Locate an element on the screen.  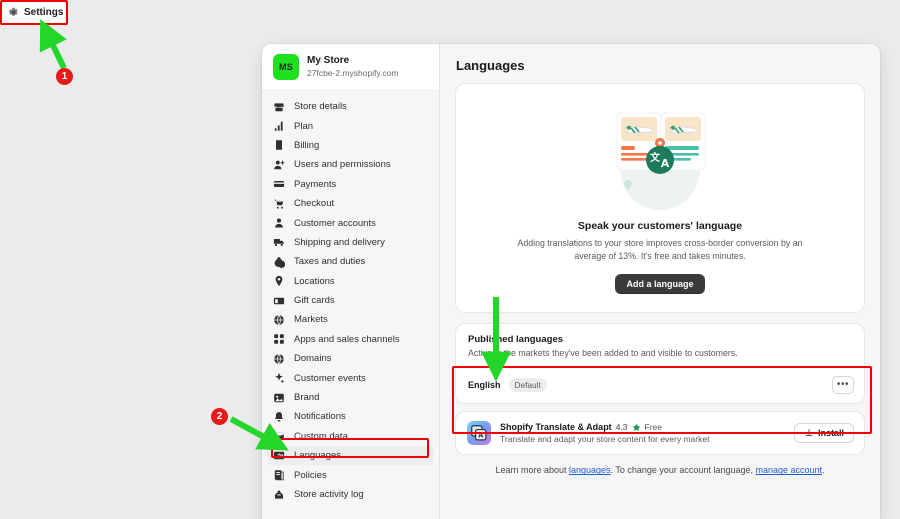
sidebar-item-shipping-and-delivery: Shipping and delivery is located at coordinates (350, 242).